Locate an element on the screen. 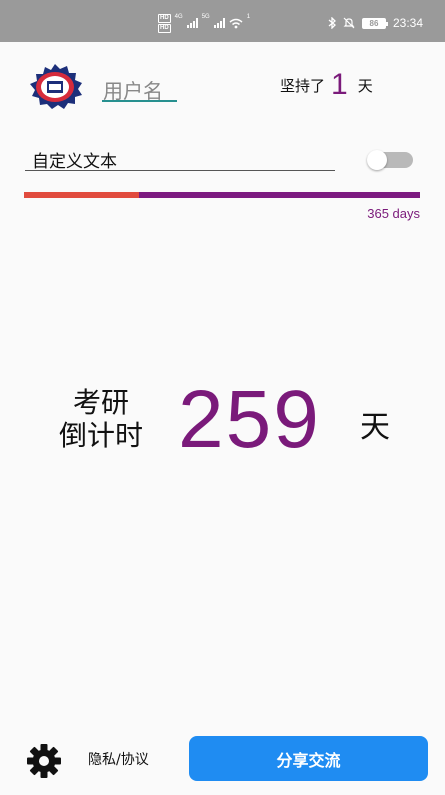  countdown-label-line2: 倒计时 is located at coordinates (100, 435).